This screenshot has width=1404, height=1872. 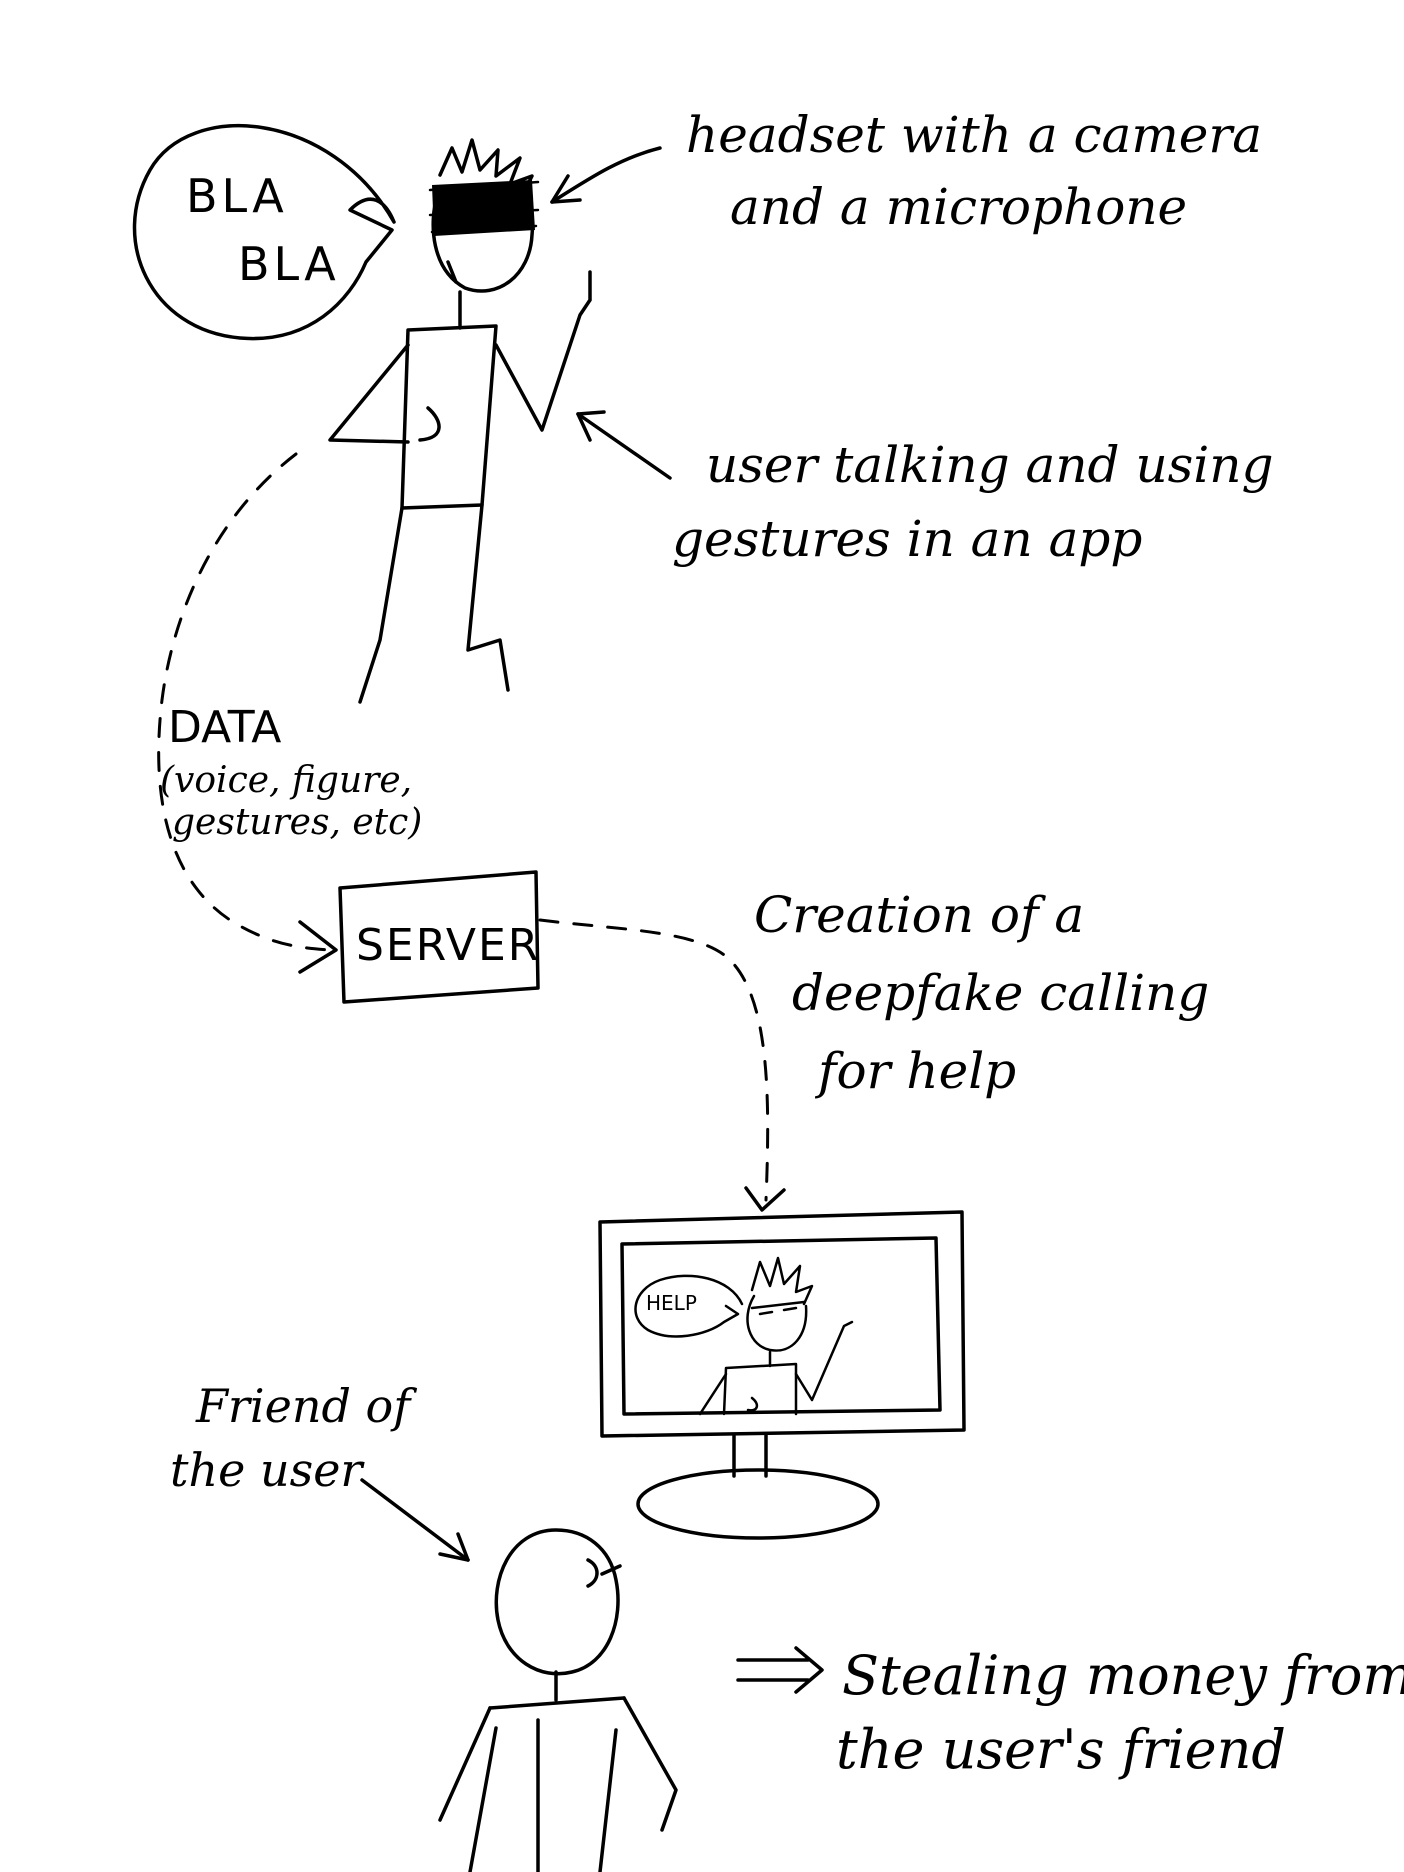 I want to click on user-label-2: gestures in an app, so click(x=907, y=539).